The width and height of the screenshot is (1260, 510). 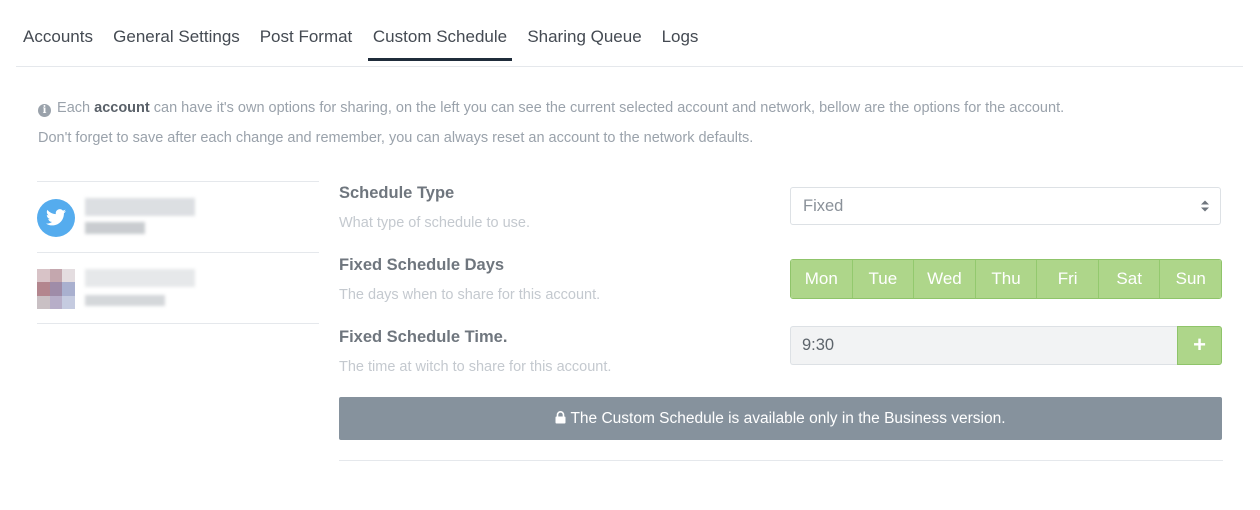 I want to click on day-tue-button: Tue, so click(x=883, y=279).